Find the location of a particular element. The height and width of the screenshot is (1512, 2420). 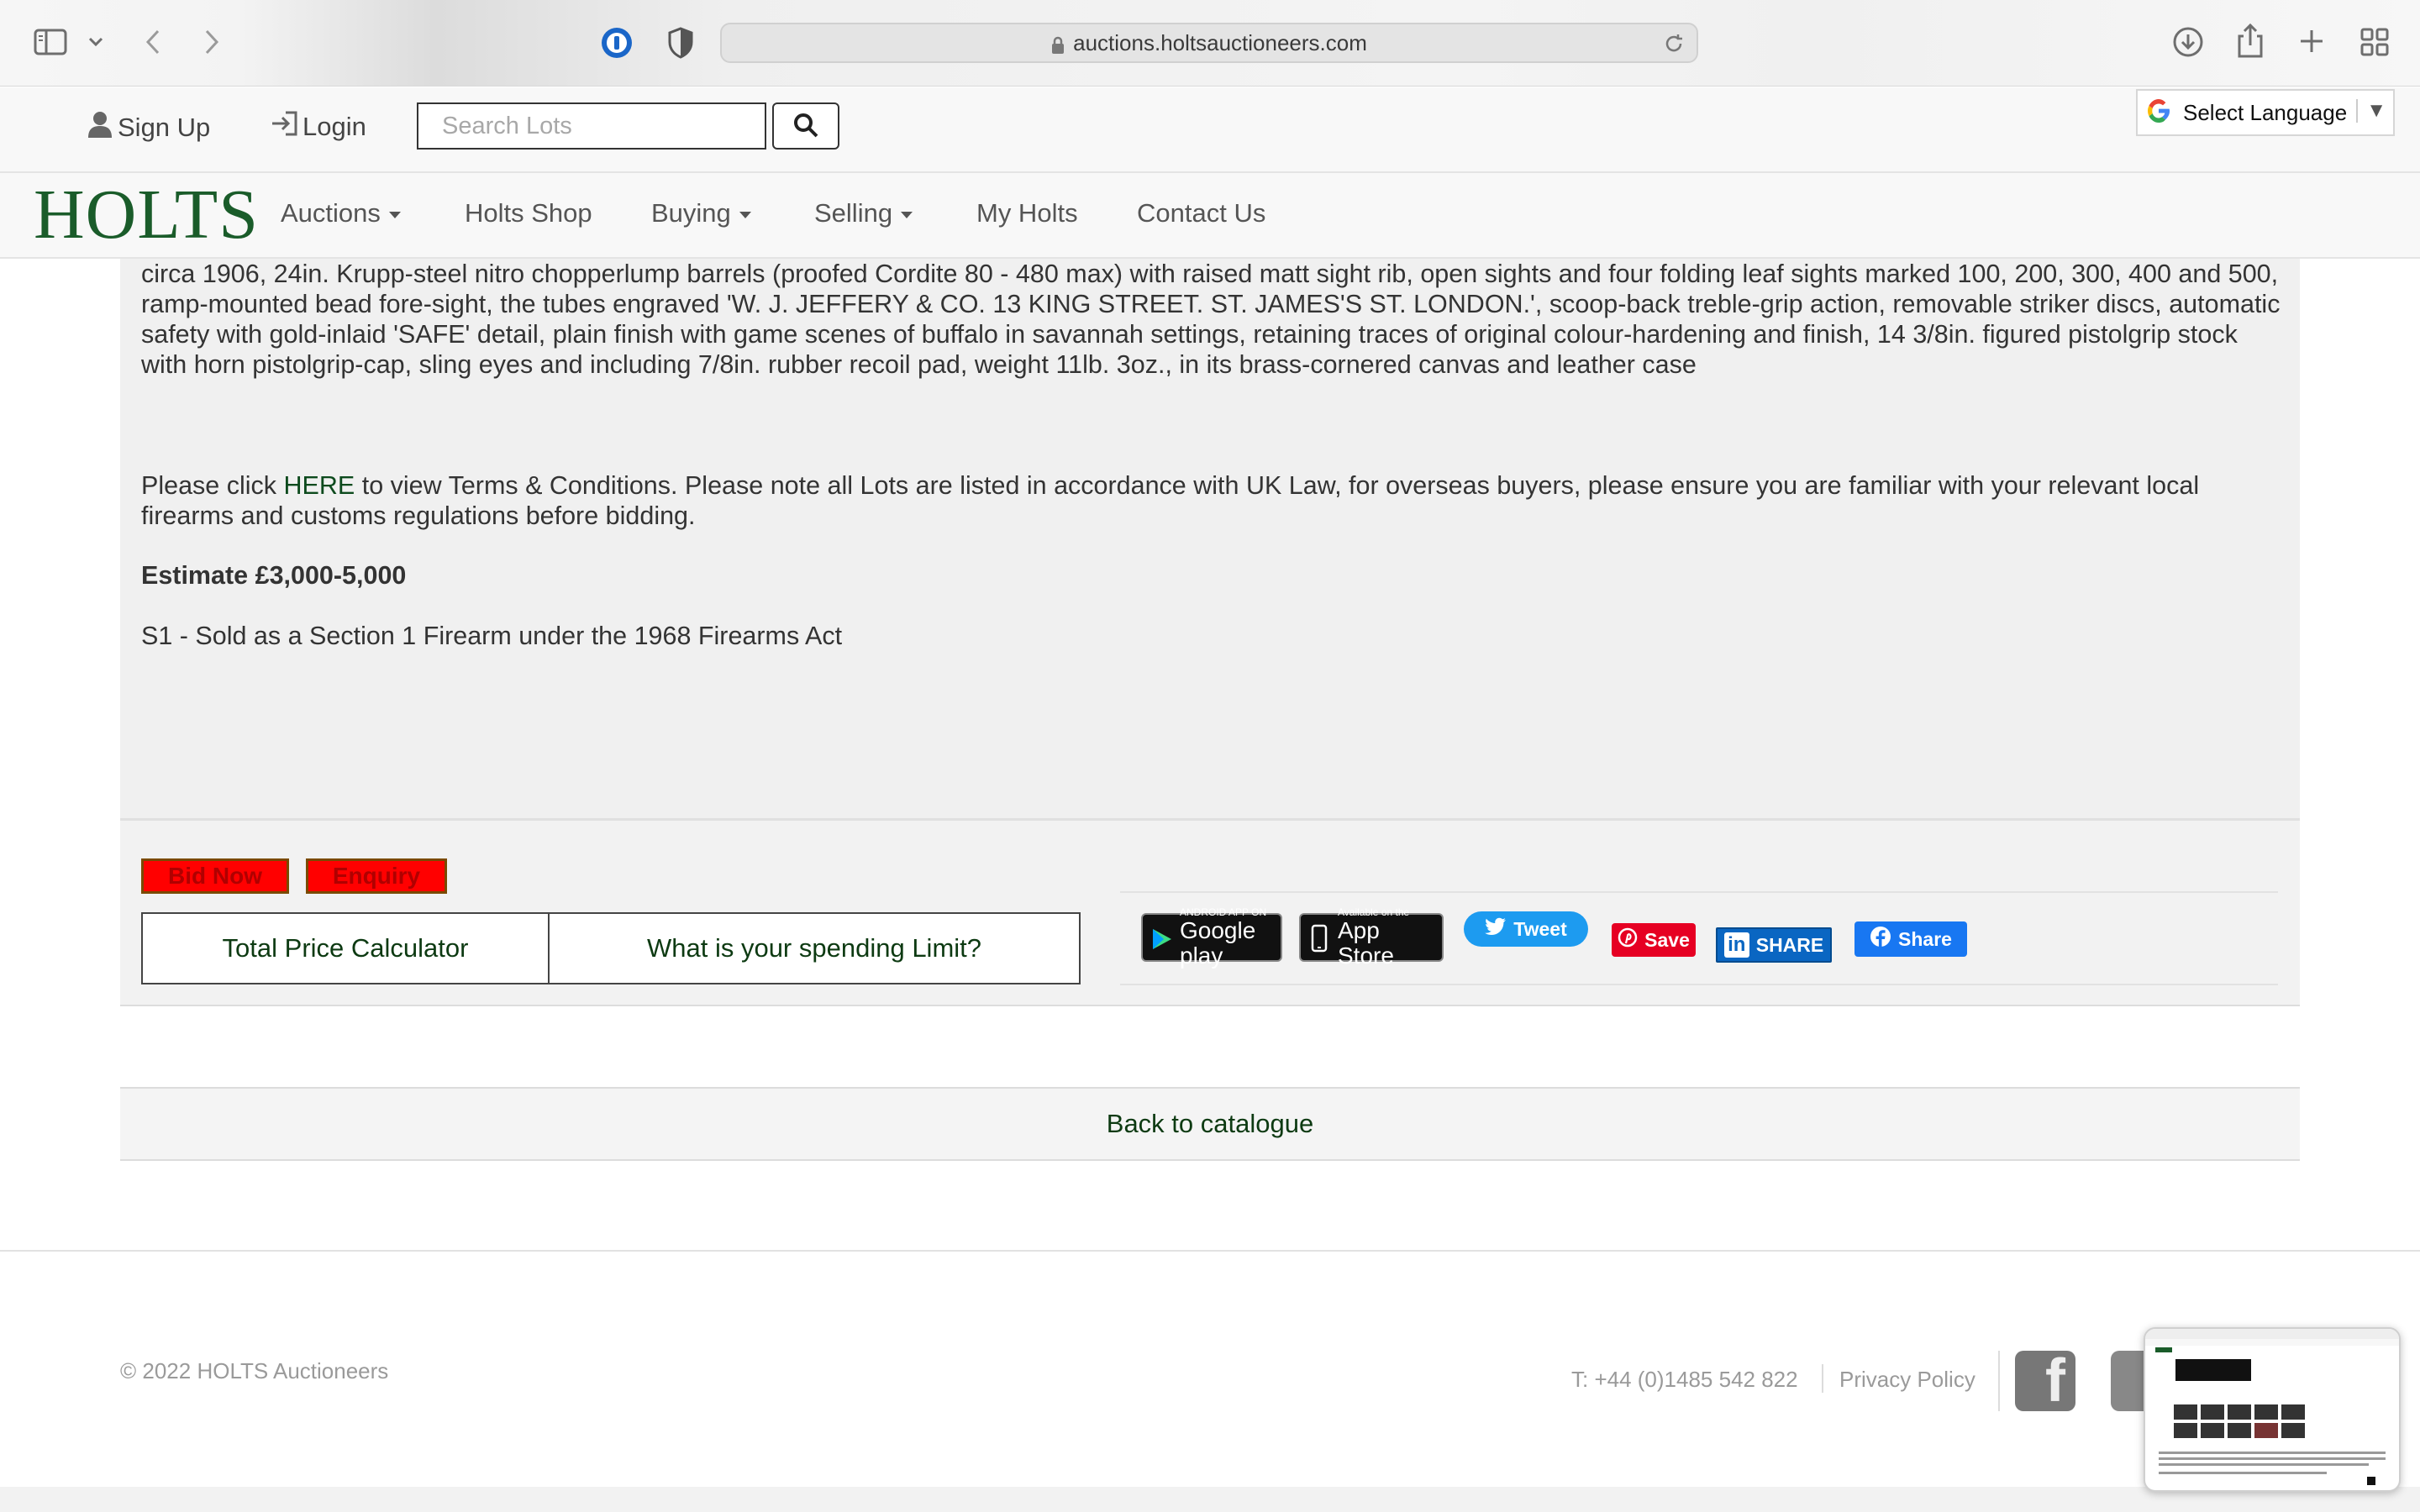

chevron-down-icon is located at coordinates (96, 42).